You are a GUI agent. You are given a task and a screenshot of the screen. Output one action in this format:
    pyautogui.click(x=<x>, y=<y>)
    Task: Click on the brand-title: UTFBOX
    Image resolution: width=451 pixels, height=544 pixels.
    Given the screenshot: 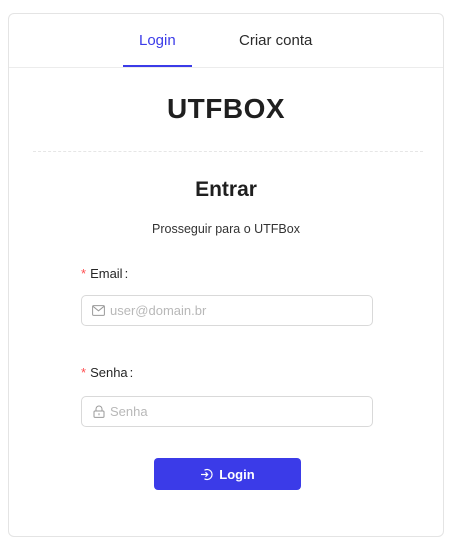 What is the action you would take?
    pyautogui.click(x=226, y=108)
    